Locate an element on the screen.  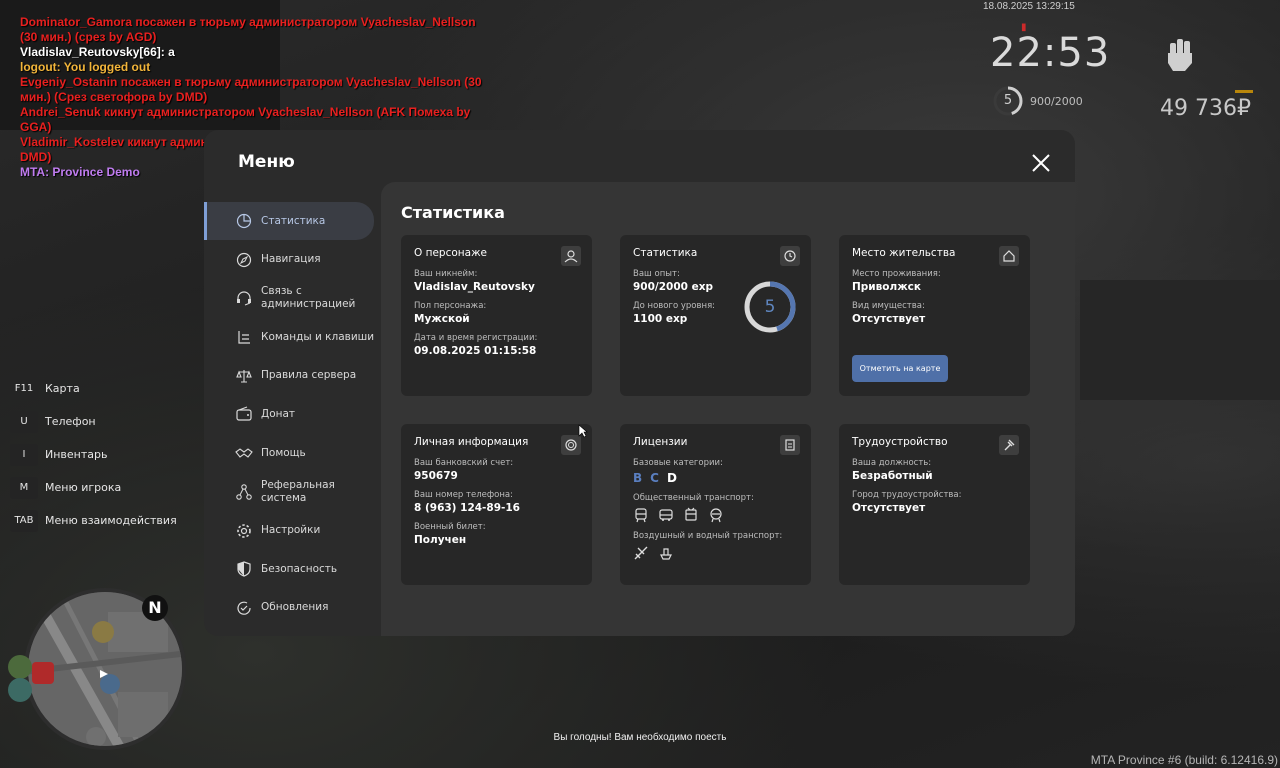
home-icon is located at coordinates (1009, 256).